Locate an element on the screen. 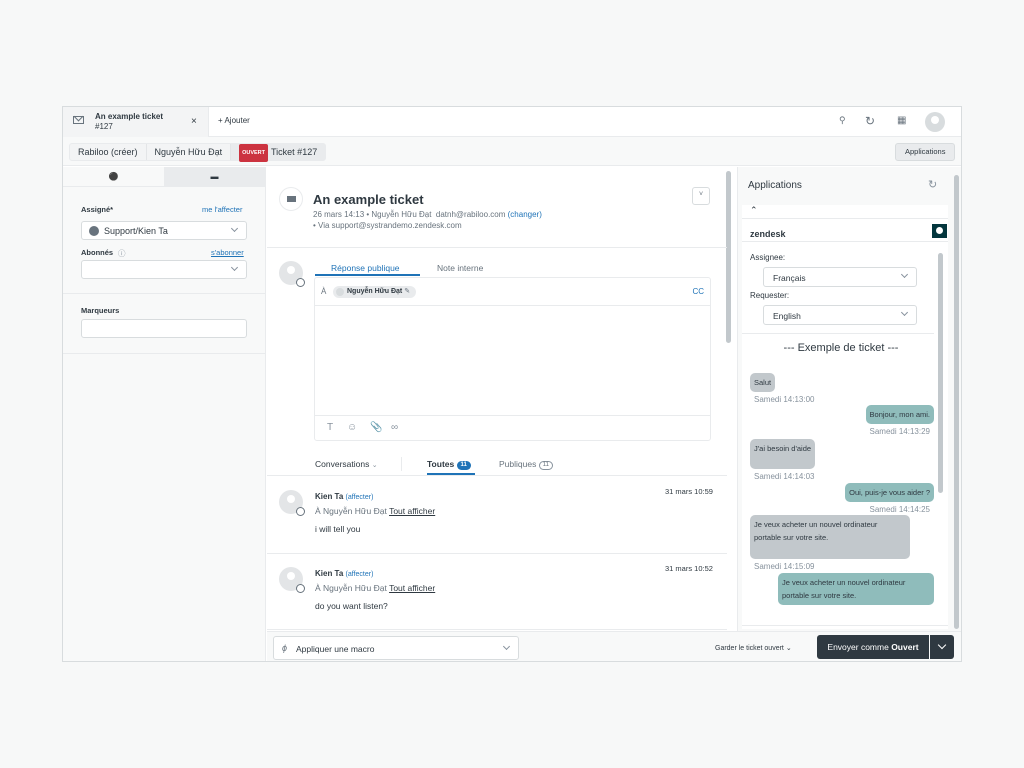  conversations-filter: Conversations ⌄ is located at coordinates (346, 464).